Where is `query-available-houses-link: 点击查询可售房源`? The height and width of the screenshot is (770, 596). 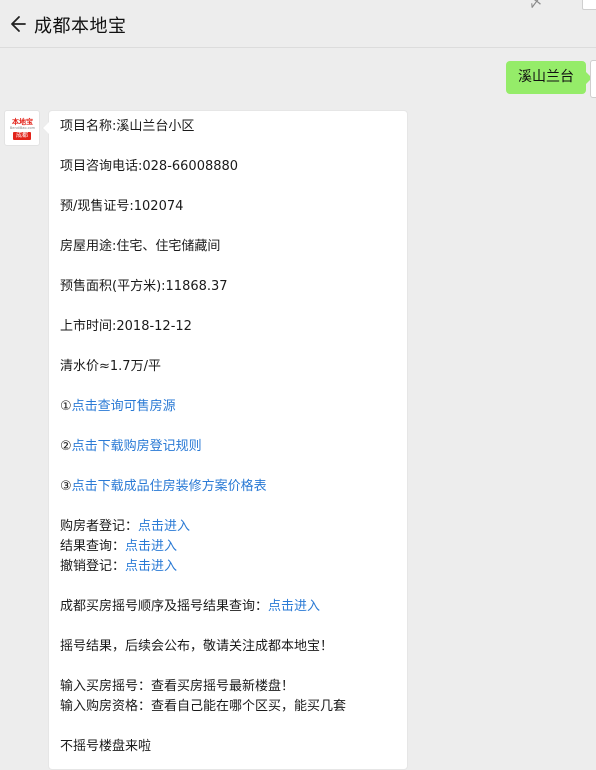 query-available-houses-link: 点击查询可售房源 is located at coordinates (124, 406).